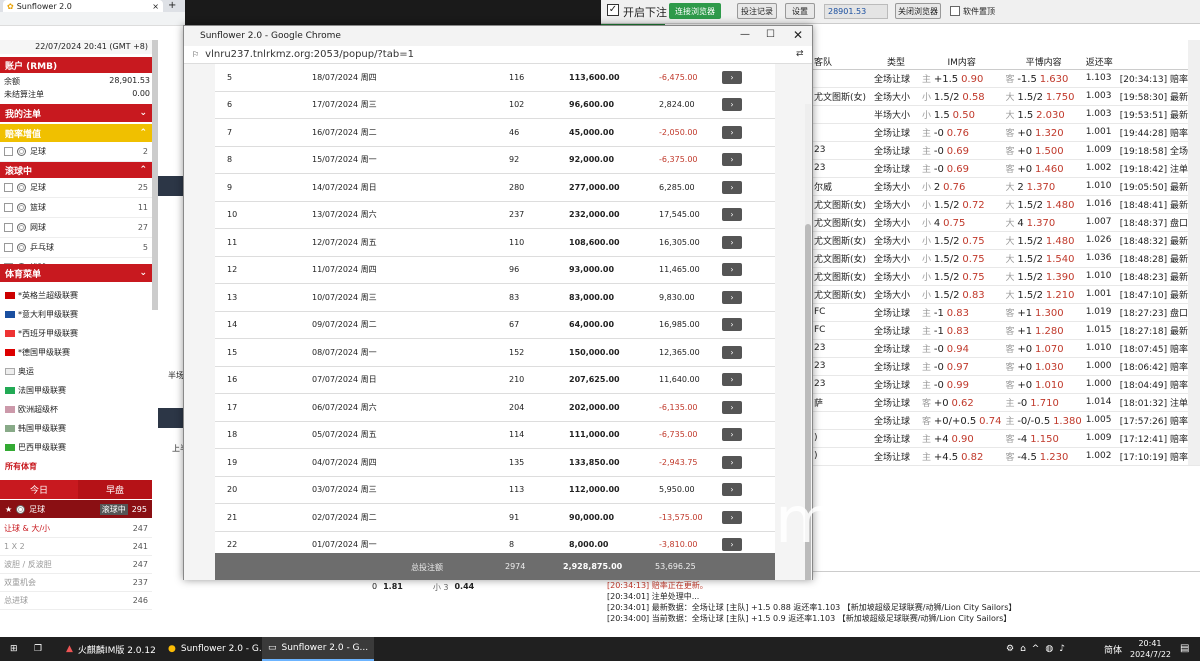  Describe the element at coordinates (76, 228) in the screenshot. I see `list-item: 网球 27` at that location.